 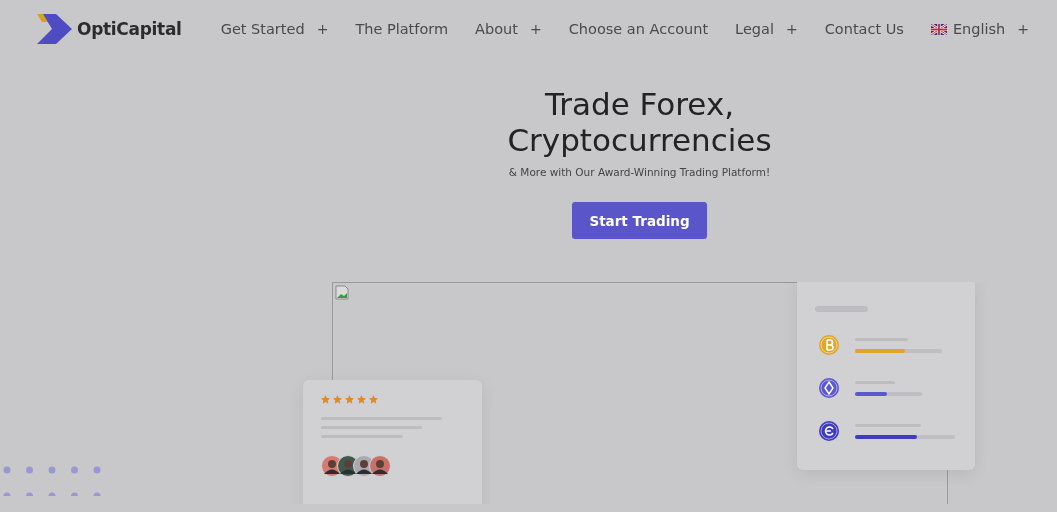 I want to click on nav-link: The Platform, so click(x=402, y=29).